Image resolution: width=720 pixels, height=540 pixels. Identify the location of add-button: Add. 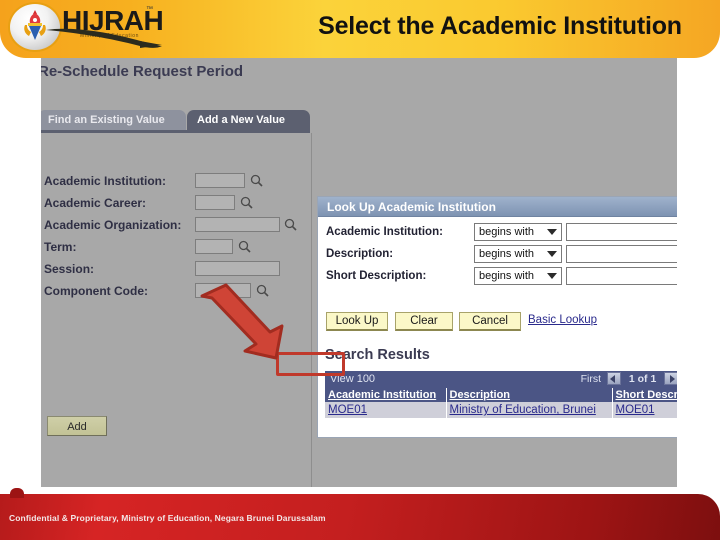
(77, 426).